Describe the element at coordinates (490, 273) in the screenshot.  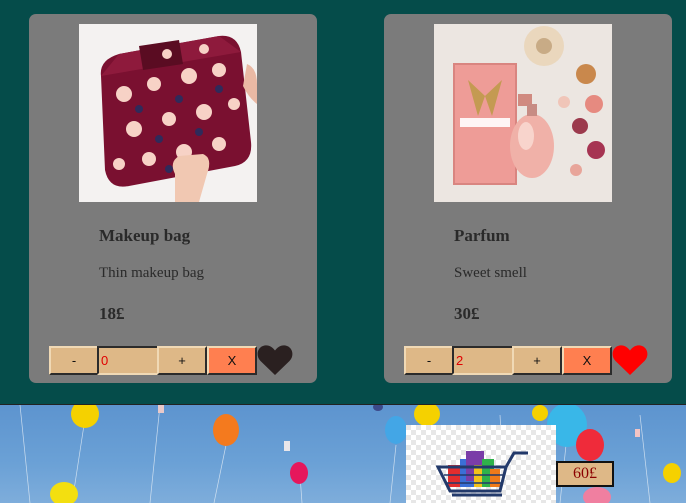
I see `product-description: Sweet smell` at that location.